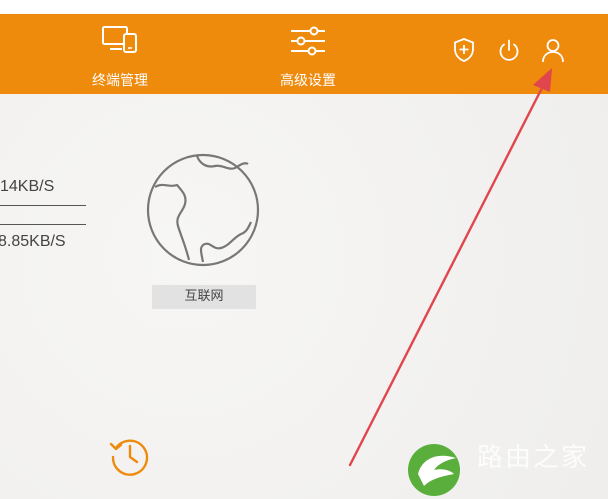 This screenshot has width=608, height=499. Describe the element at coordinates (120, 43) in the screenshot. I see `devices-icon` at that location.